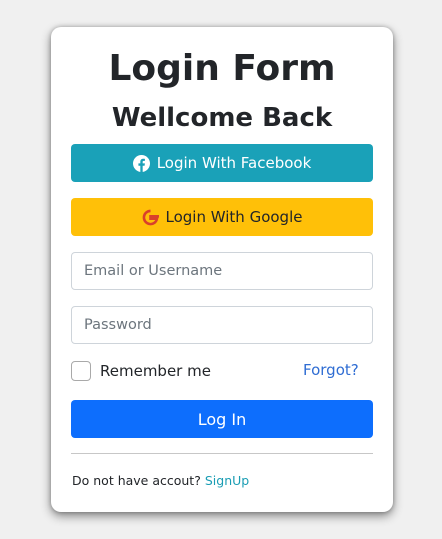  Describe the element at coordinates (141, 163) in the screenshot. I see `facebook-icon` at that location.